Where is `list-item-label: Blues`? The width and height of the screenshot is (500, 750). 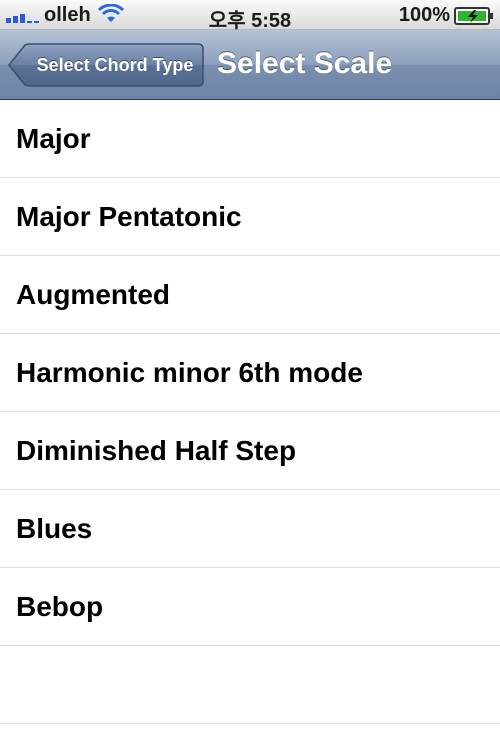 list-item-label: Blues is located at coordinates (54, 528).